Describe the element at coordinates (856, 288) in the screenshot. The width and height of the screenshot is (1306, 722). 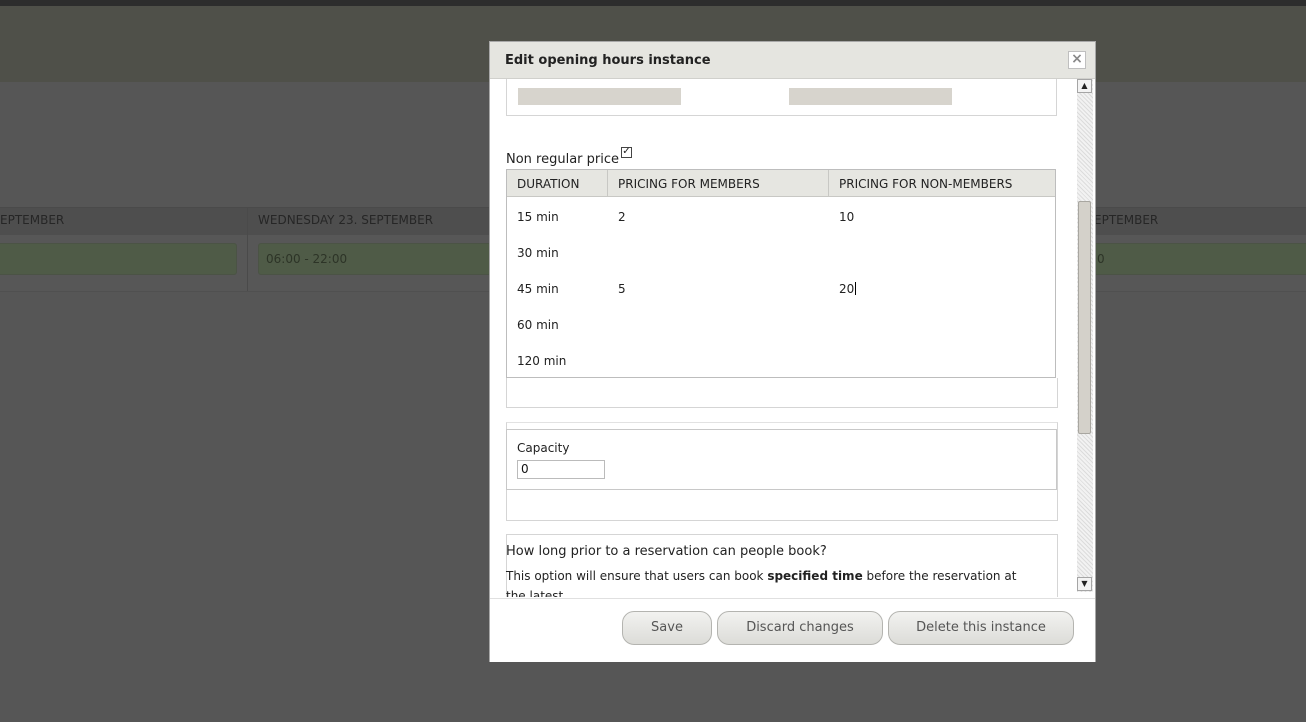
I see `text-cursor` at that location.